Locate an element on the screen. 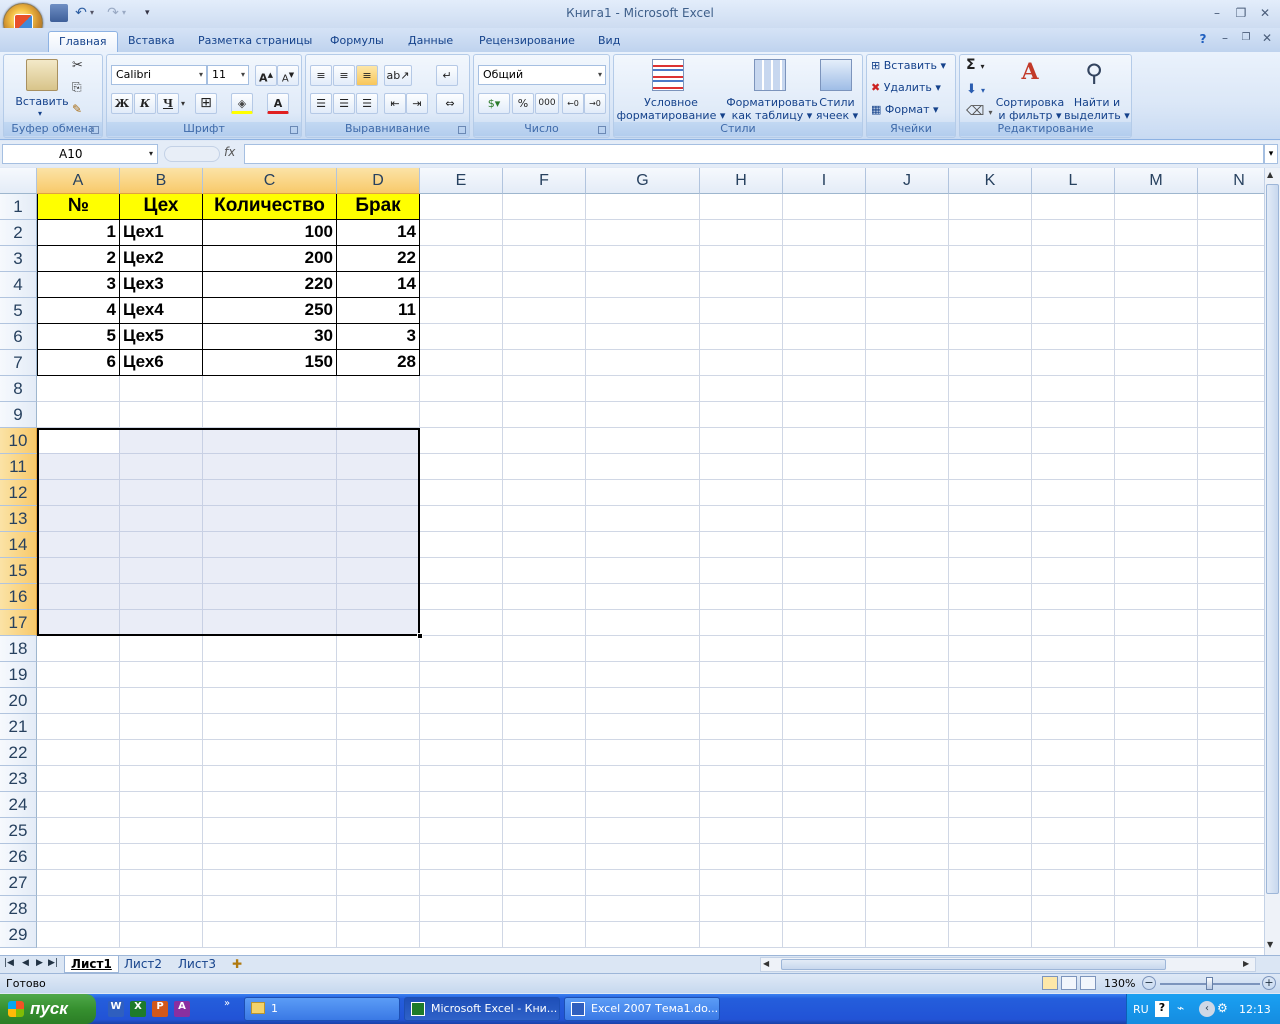  fill-color-icon: ◈ is located at coordinates (242, 103).